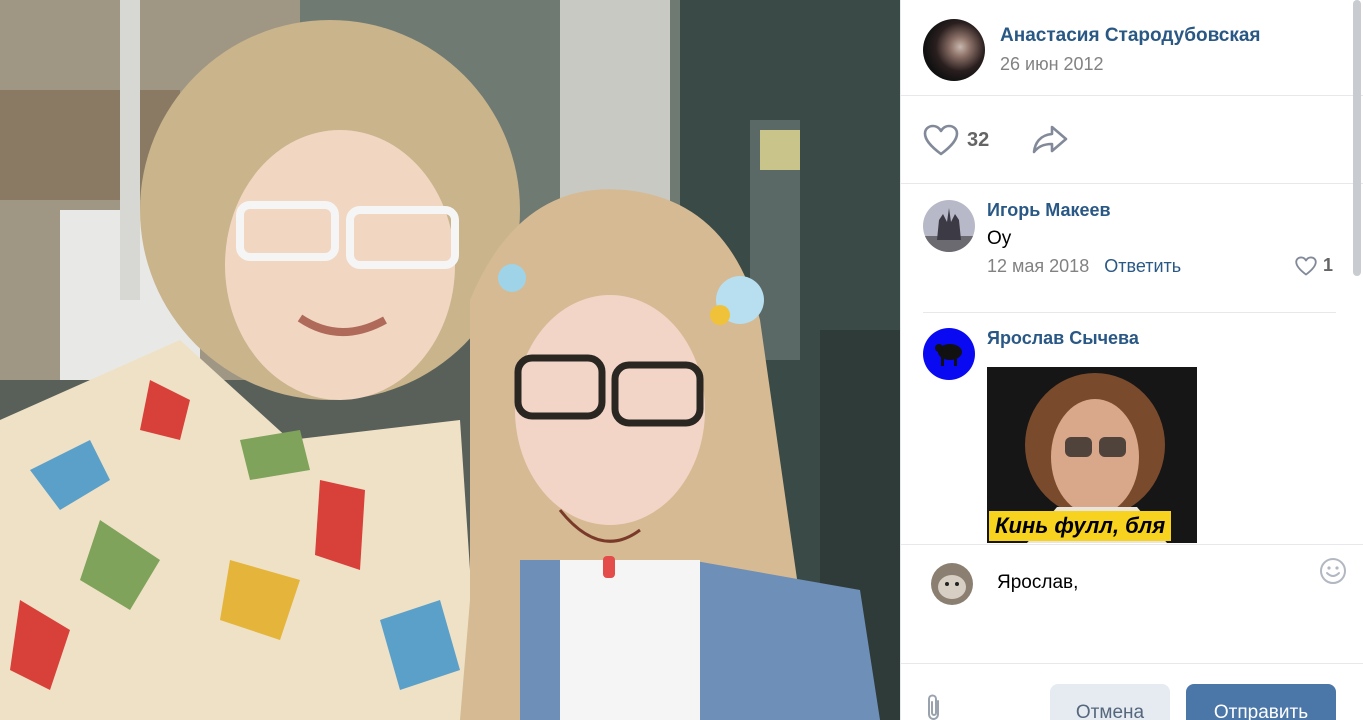 This screenshot has height=720, width=1363. I want to click on comment-divider, so click(1129, 312).